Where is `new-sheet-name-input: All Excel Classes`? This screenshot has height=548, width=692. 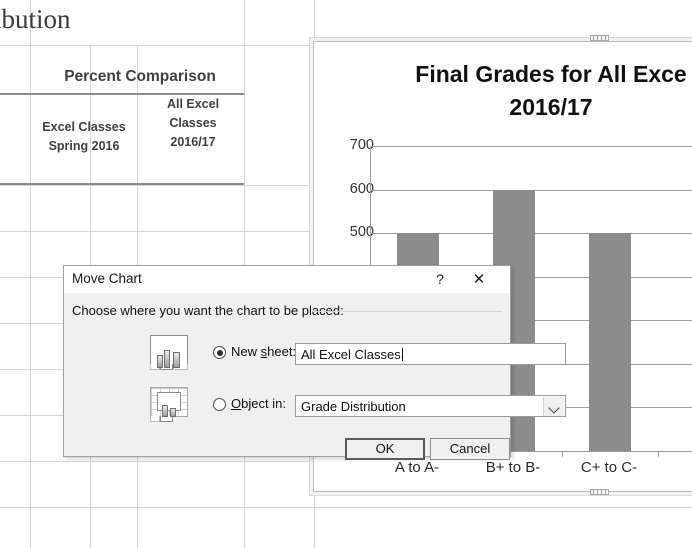
new-sheet-name-input: All Excel Classes is located at coordinates (430, 354).